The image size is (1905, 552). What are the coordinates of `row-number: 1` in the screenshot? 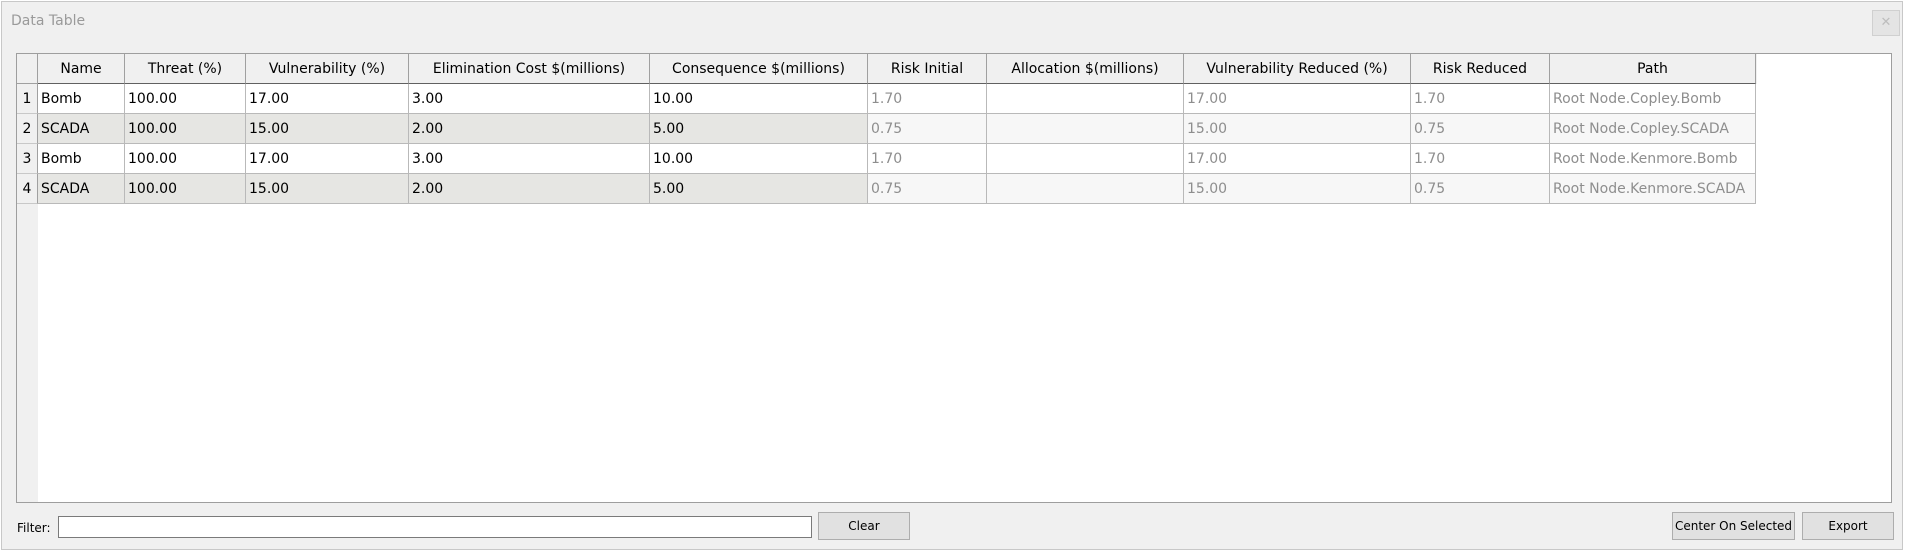 It's located at (27, 99).